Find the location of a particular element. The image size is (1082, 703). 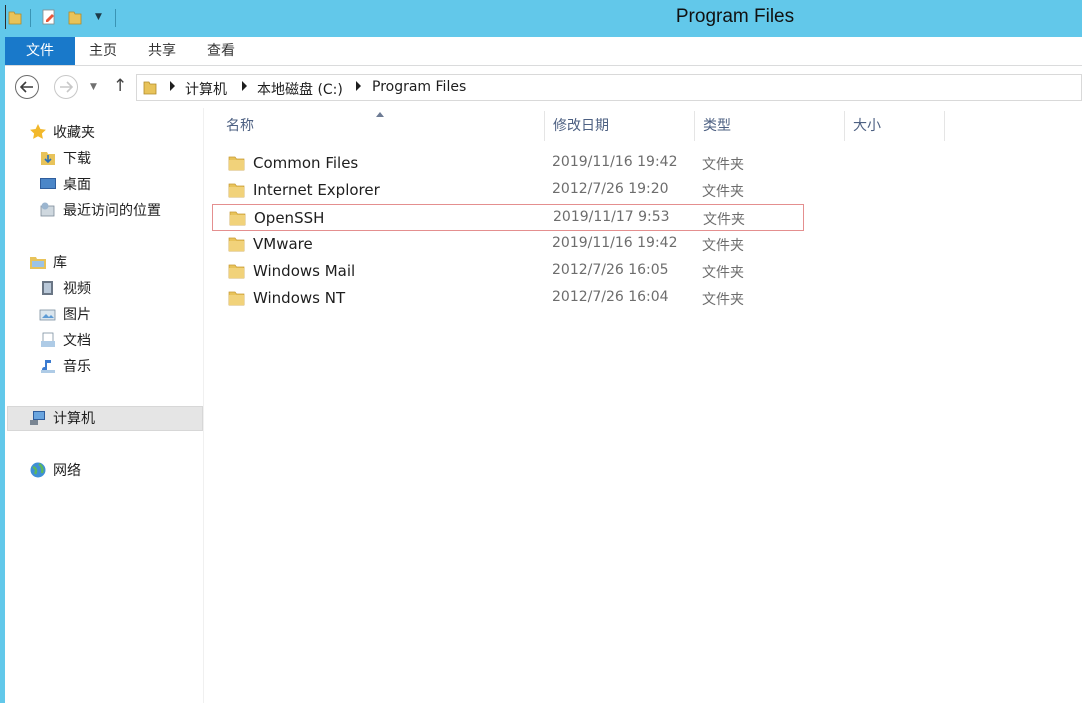

recent-locations-dropdown-icon: ▼ is located at coordinates (93, 87).